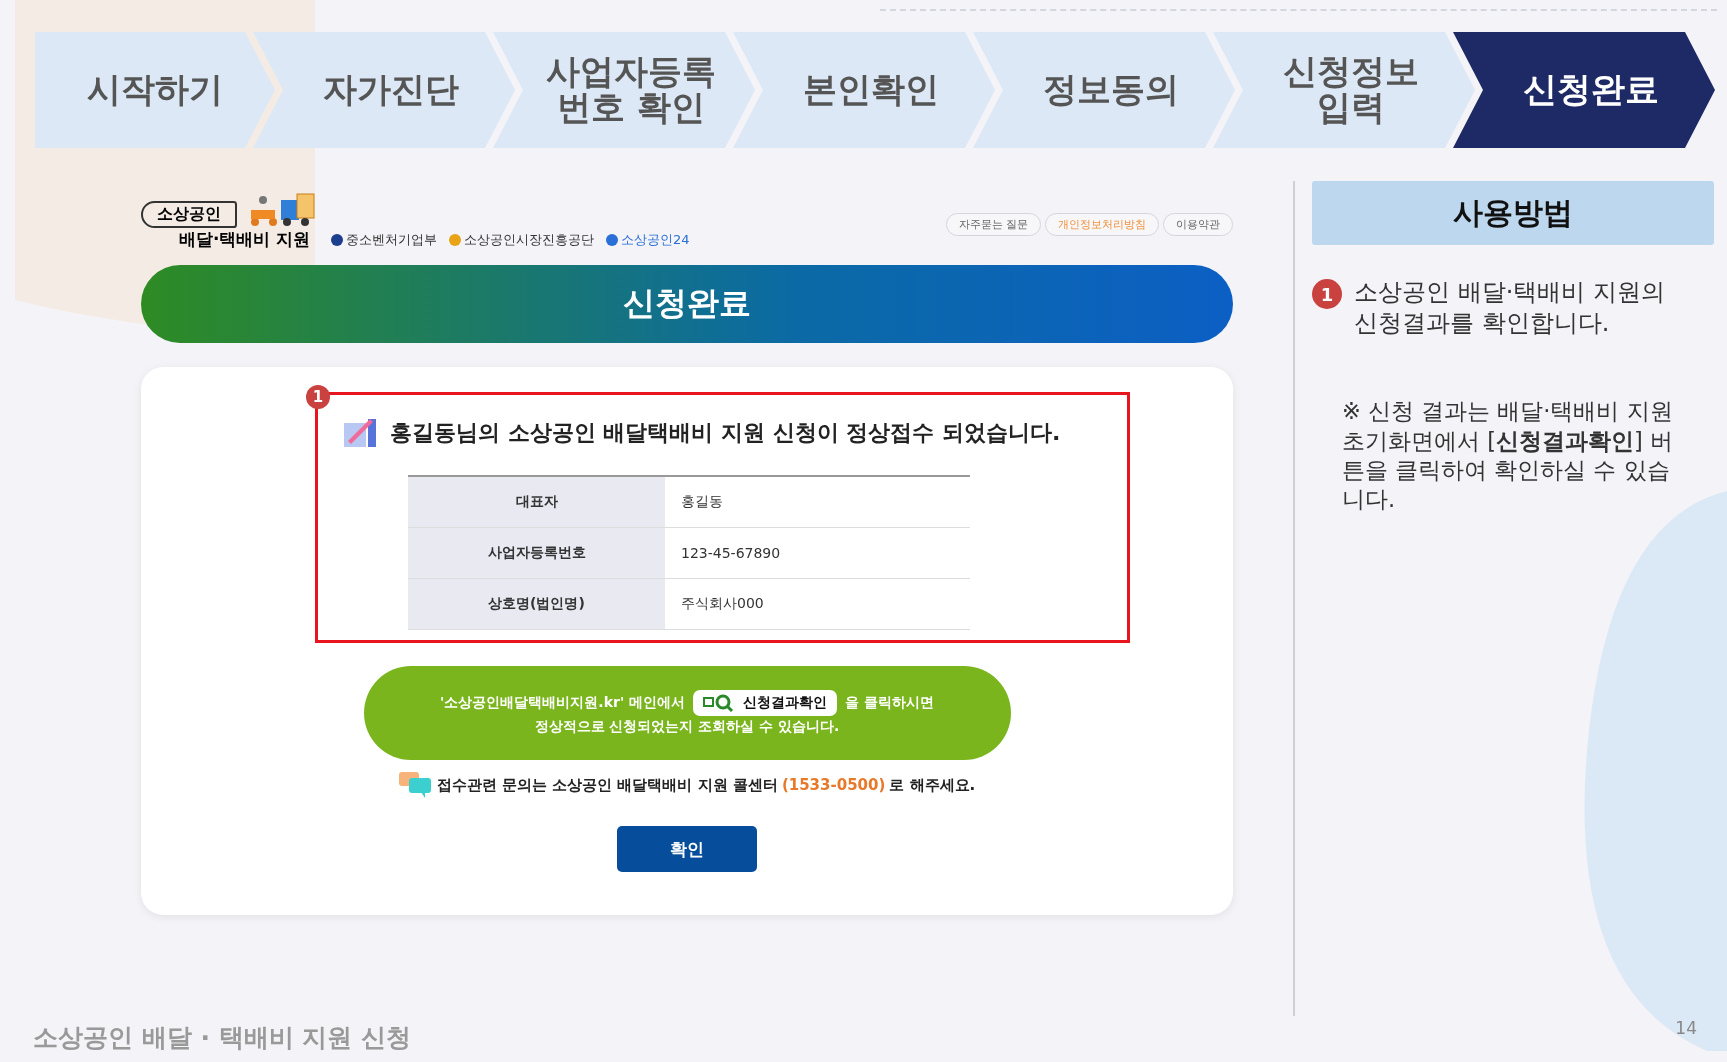 The image size is (1727, 1062). What do you see at coordinates (687, 304) in the screenshot?
I see `page-title-bar: 신청완료` at bounding box center [687, 304].